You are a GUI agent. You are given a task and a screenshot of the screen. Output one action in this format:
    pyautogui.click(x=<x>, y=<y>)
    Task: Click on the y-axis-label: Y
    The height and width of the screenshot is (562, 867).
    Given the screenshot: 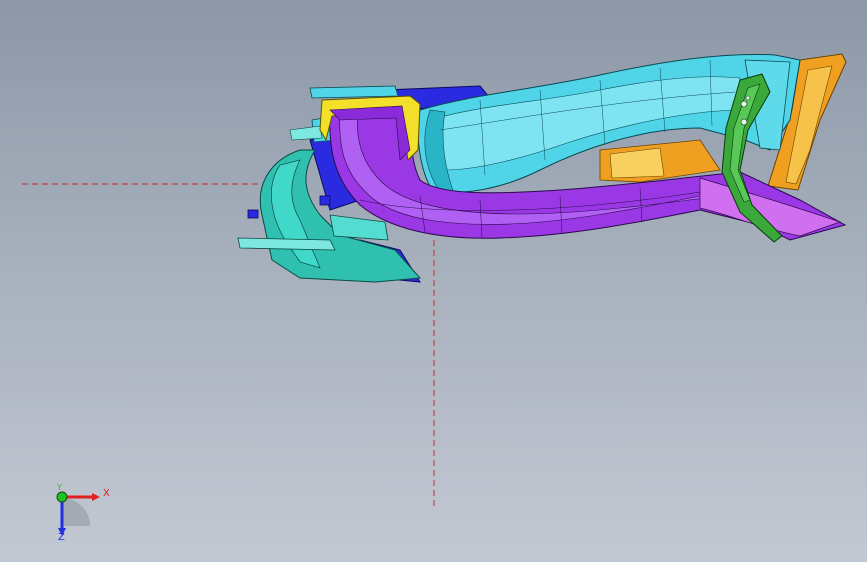 What is the action you would take?
    pyautogui.click(x=59, y=487)
    